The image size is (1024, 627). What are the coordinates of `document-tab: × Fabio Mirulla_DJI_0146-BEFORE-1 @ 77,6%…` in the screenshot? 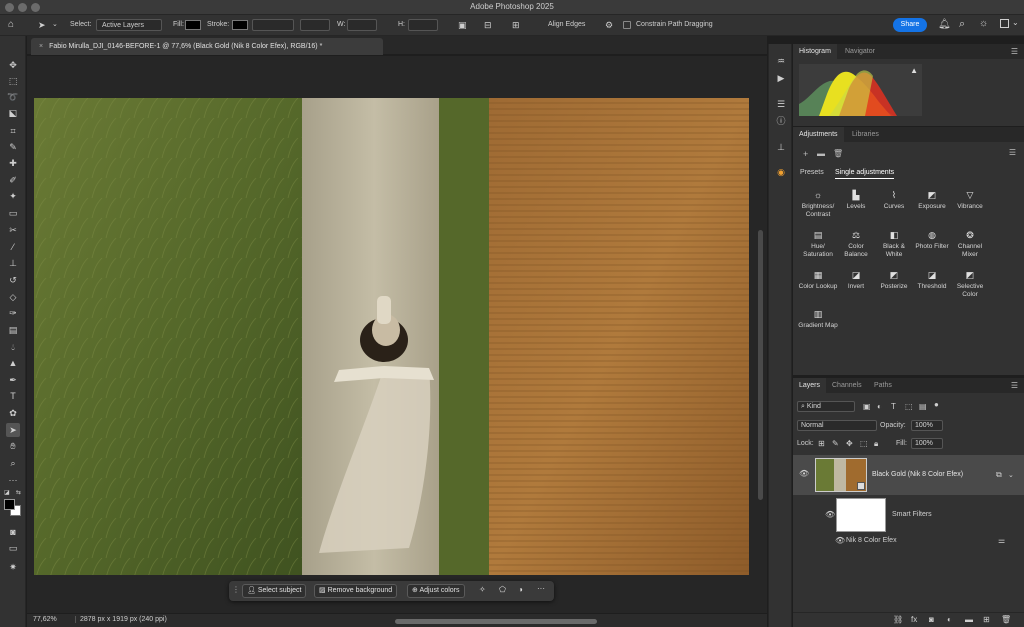 It's located at (207, 46).